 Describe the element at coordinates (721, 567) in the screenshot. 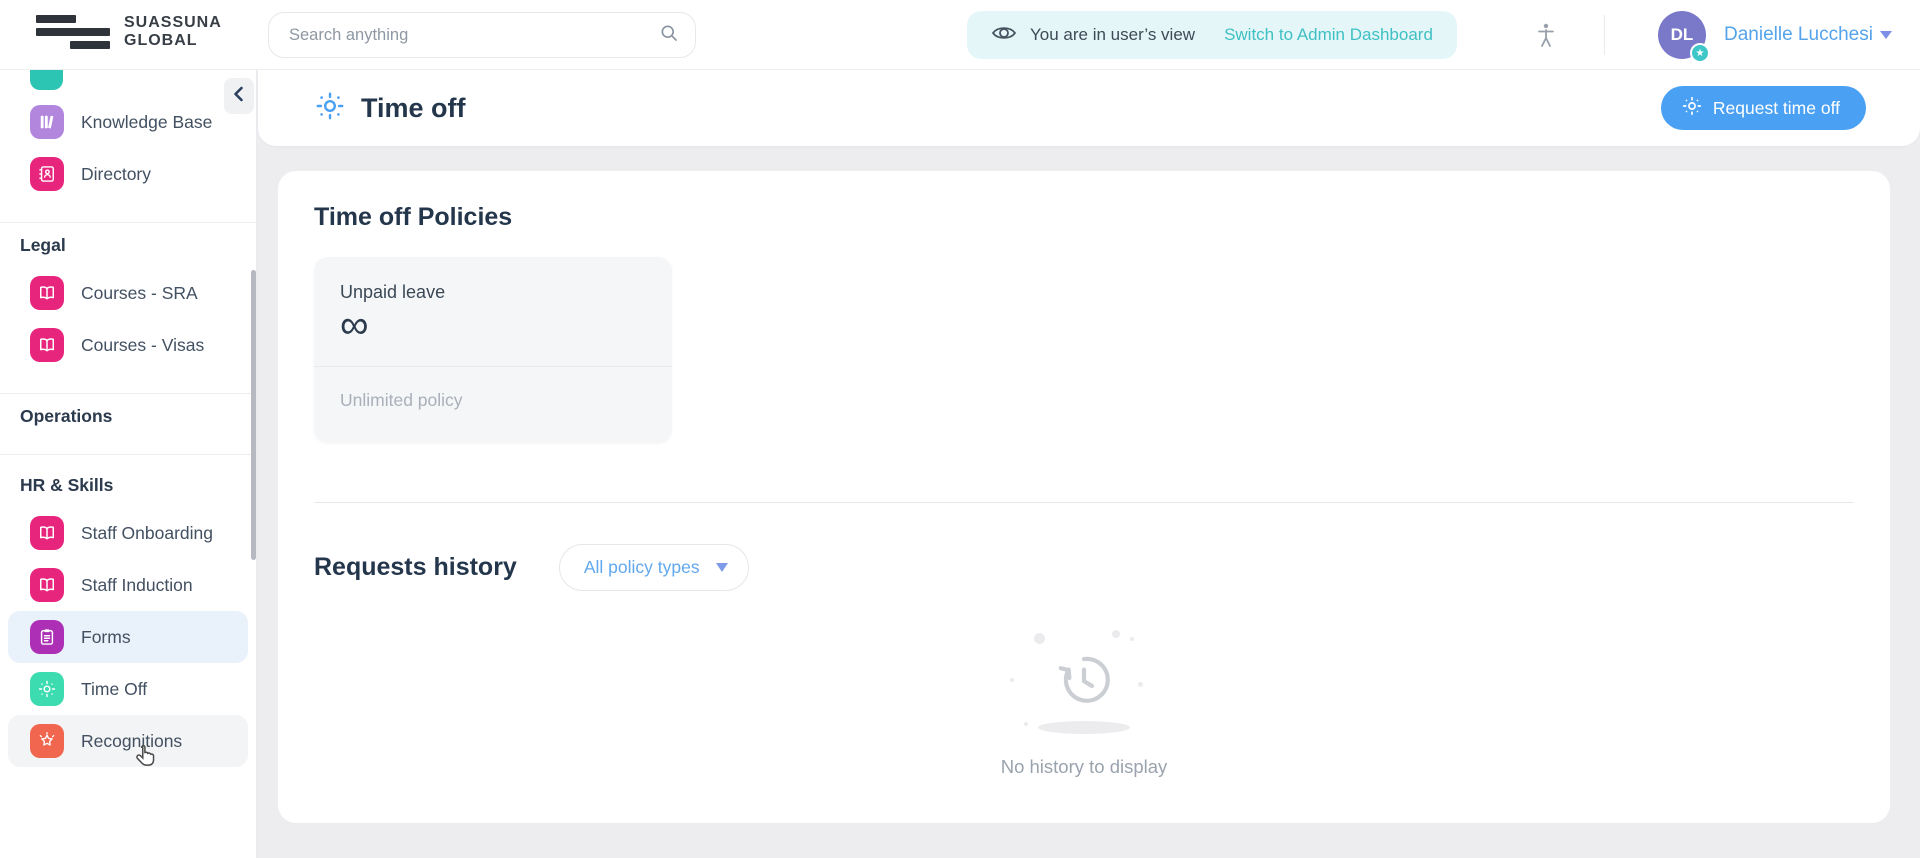

I see `chevron-down-icon` at that location.